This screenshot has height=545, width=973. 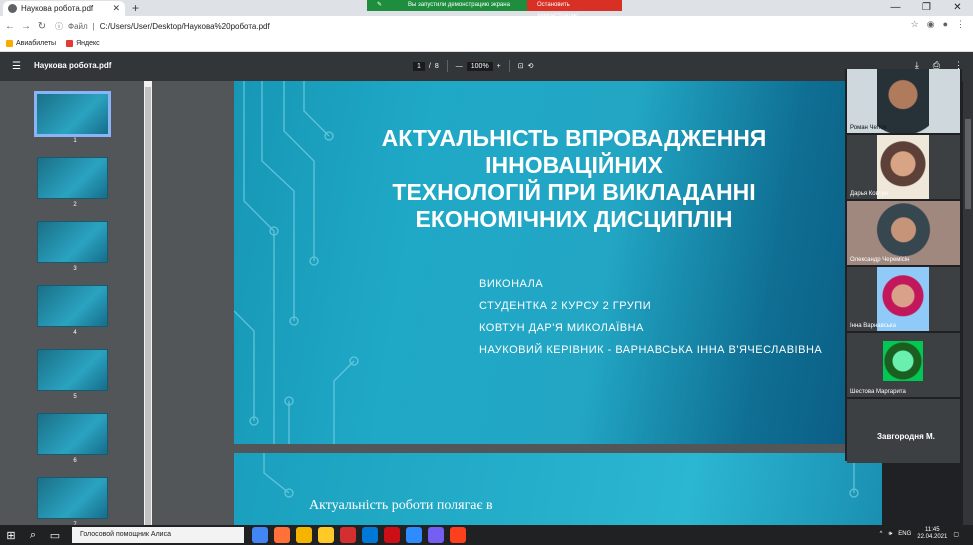 I want to click on slide-title-line: ЕКОНОМІЧНИХ ДИСЦИПЛІН, so click(x=574, y=219).